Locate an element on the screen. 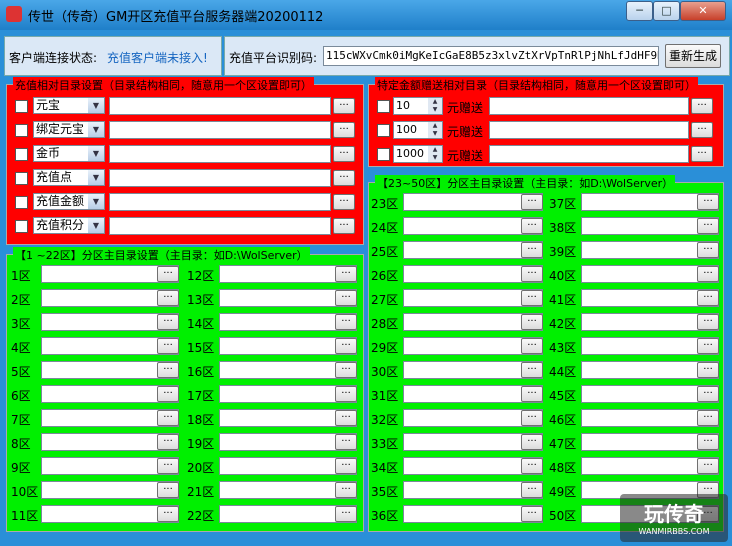  zone-label: 18区 is located at coordinates (201, 420).